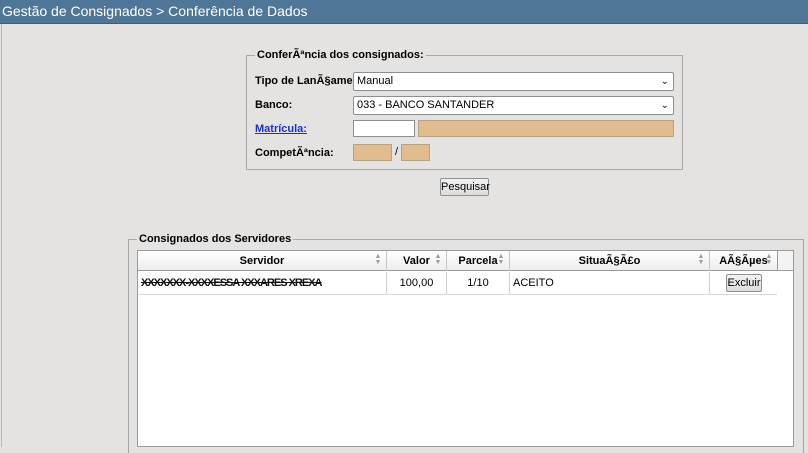  I want to click on cell-situacao: ACEITO, so click(610, 283).